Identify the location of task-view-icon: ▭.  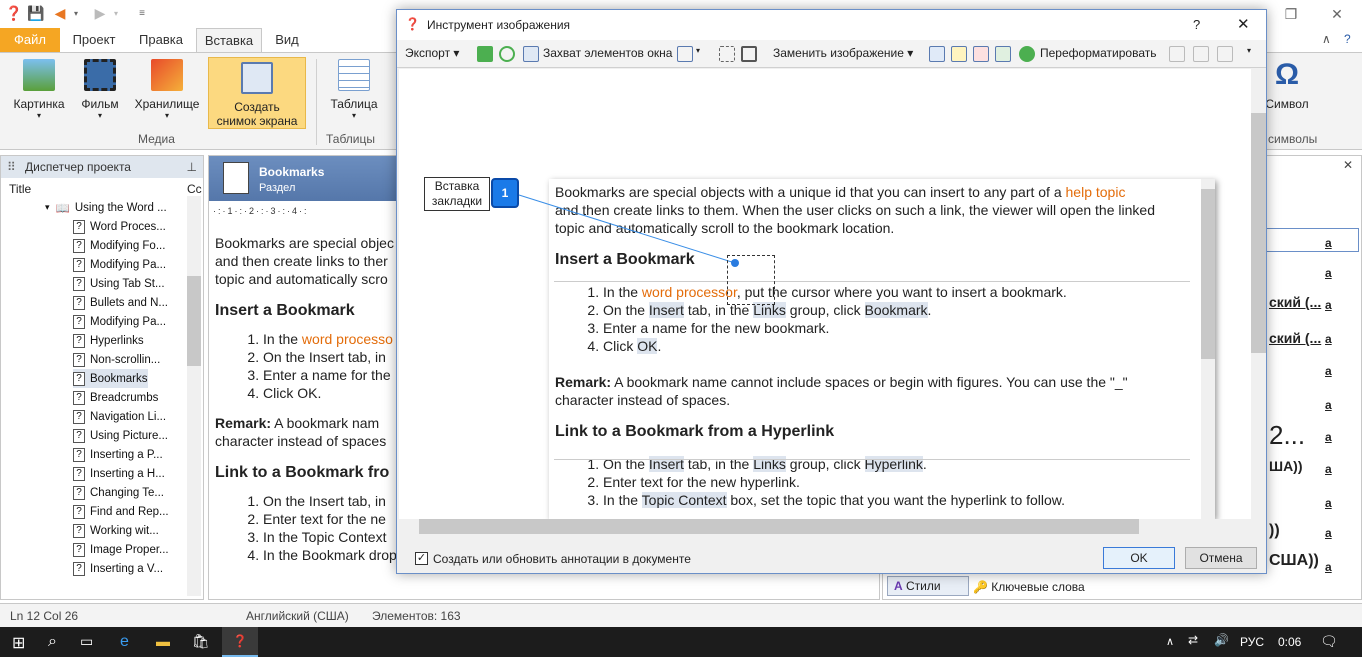
(86, 641).